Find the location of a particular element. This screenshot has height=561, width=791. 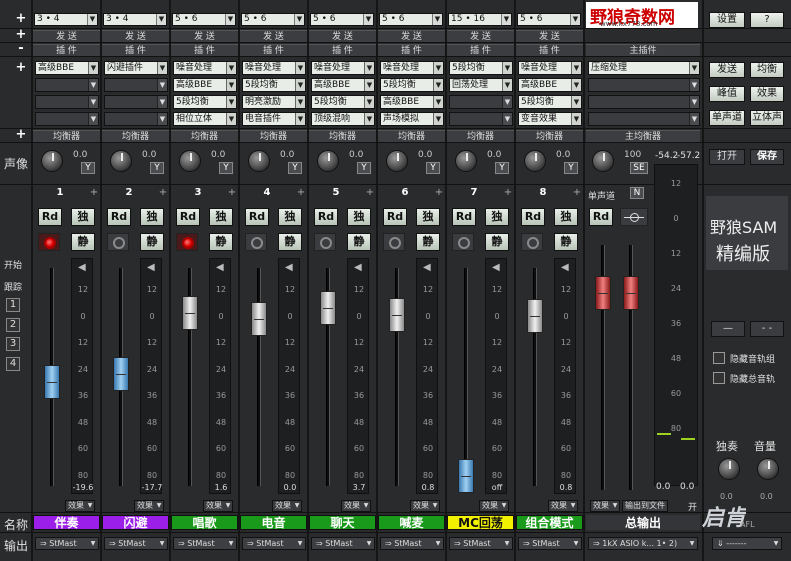

ch1-rd-button: Rd is located at coordinates (50, 217).